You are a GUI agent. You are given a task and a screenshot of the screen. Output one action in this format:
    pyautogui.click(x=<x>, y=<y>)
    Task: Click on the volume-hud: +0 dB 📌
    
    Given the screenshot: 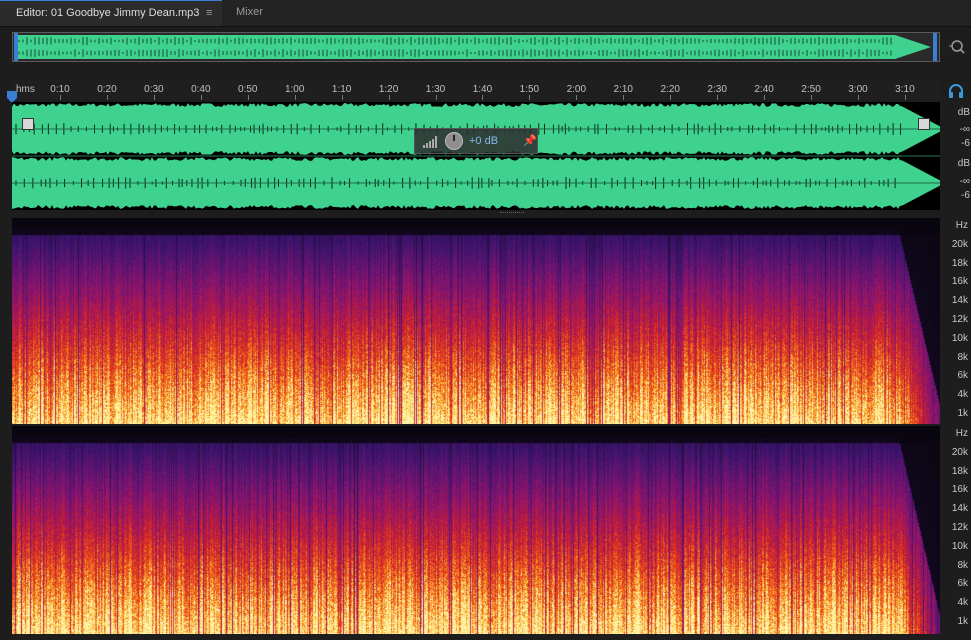 What is the action you would take?
    pyautogui.click(x=476, y=141)
    